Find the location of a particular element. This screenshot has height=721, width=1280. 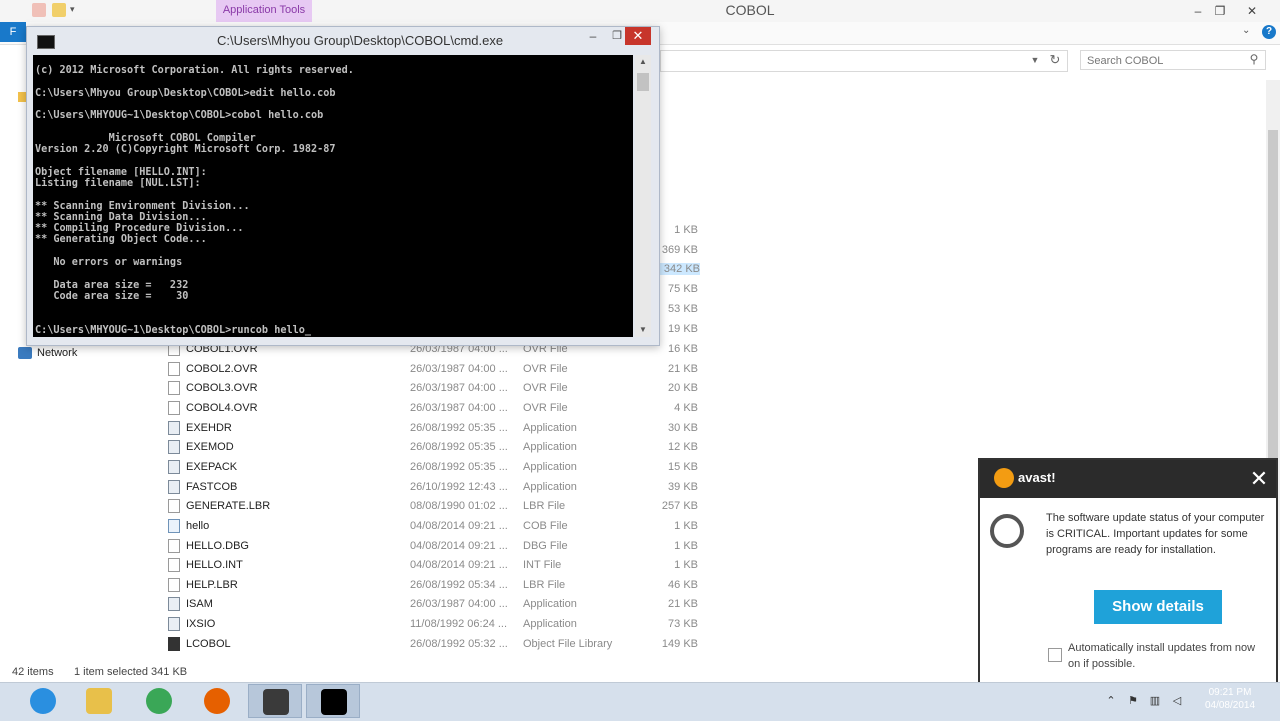

clock-time: 09:21 PM is located at coordinates (1230, 692).